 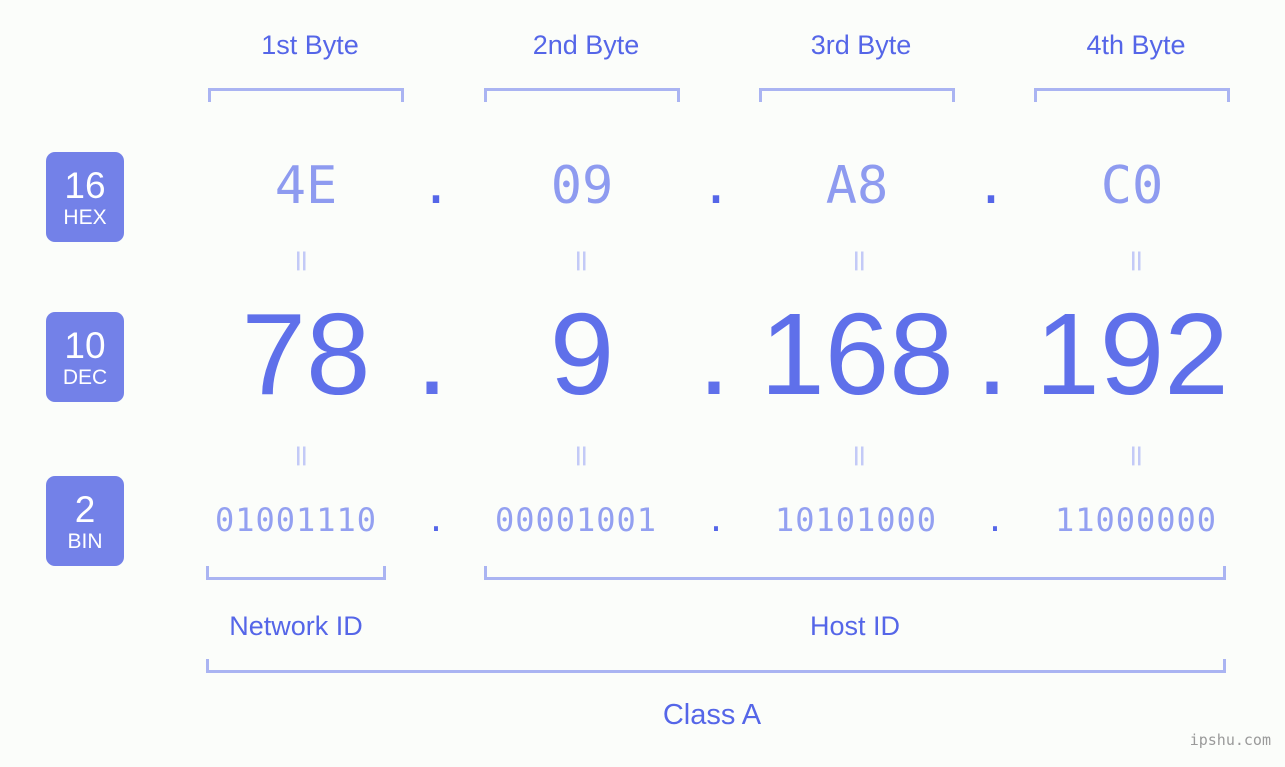 I want to click on class-label: Class A, so click(x=712, y=715).